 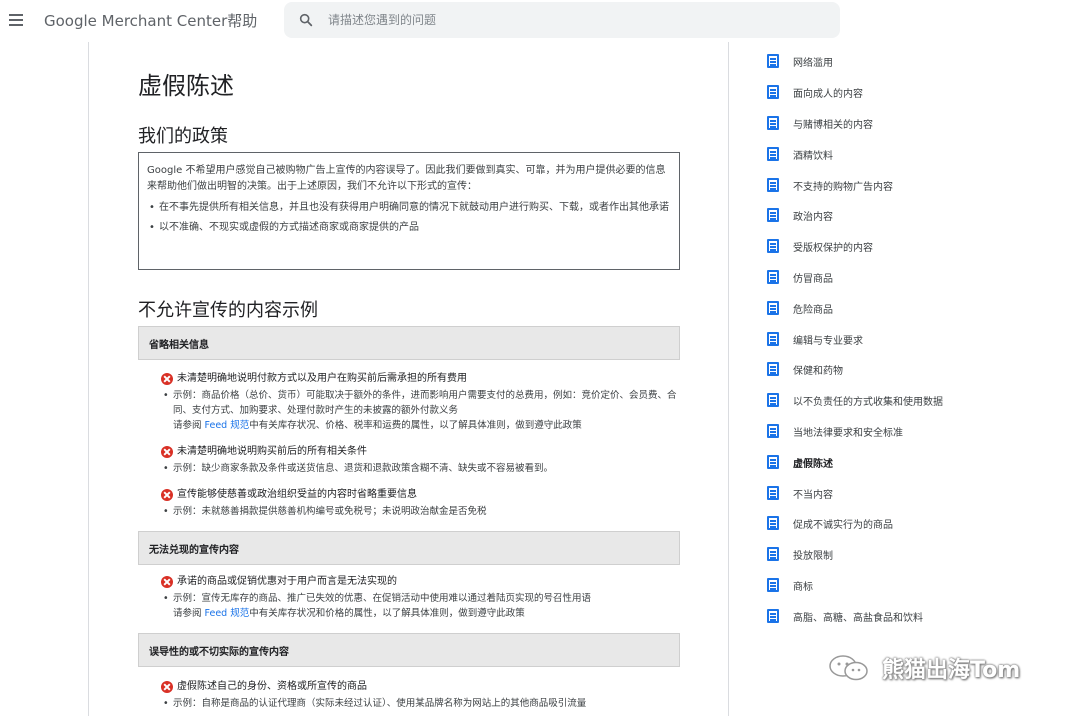 What do you see at coordinates (415, 425) in the screenshot?
I see `see-suffix: 中有关库存状况、价格、税率和运费的属性，以了解具体准则，做到遵守此政策` at bounding box center [415, 425].